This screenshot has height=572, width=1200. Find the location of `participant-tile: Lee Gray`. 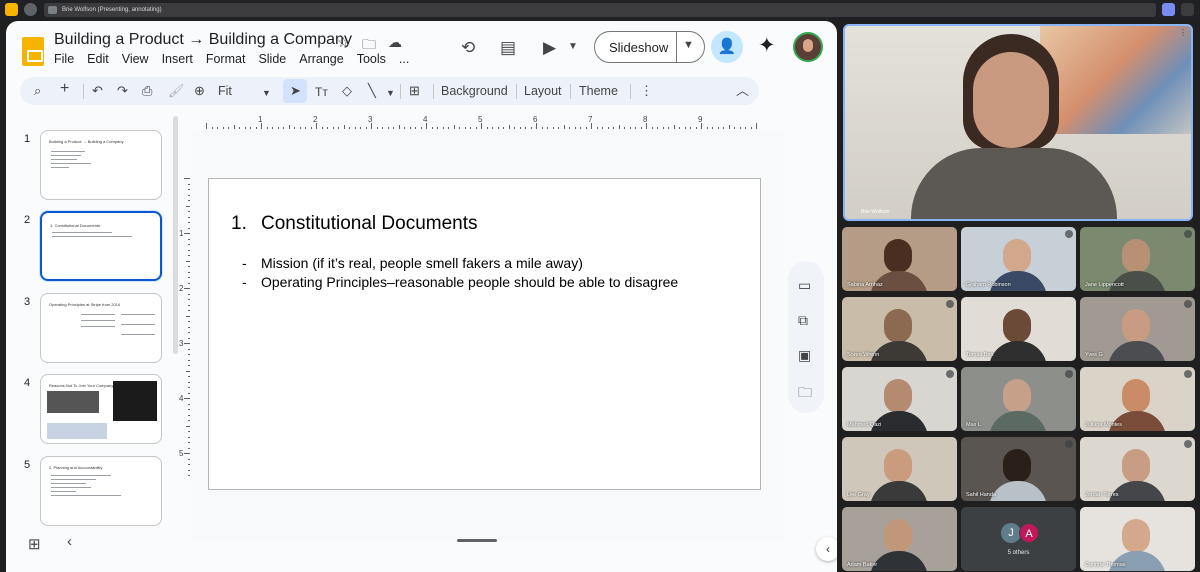

participant-tile: Lee Gray is located at coordinates (899, 469).